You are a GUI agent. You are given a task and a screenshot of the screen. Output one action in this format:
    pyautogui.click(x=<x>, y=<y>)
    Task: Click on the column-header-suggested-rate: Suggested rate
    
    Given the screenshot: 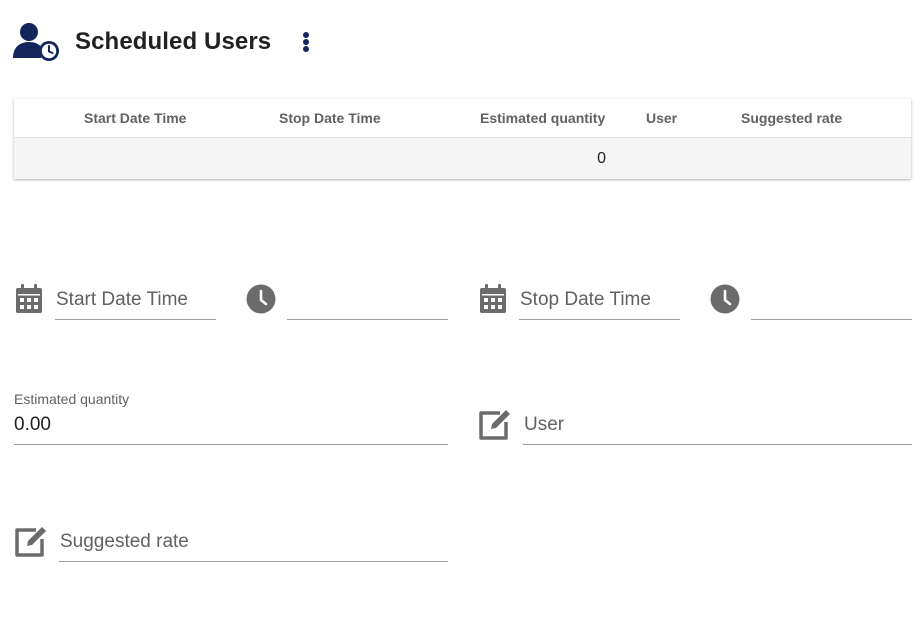 What is the action you would take?
    pyautogui.click(x=791, y=118)
    